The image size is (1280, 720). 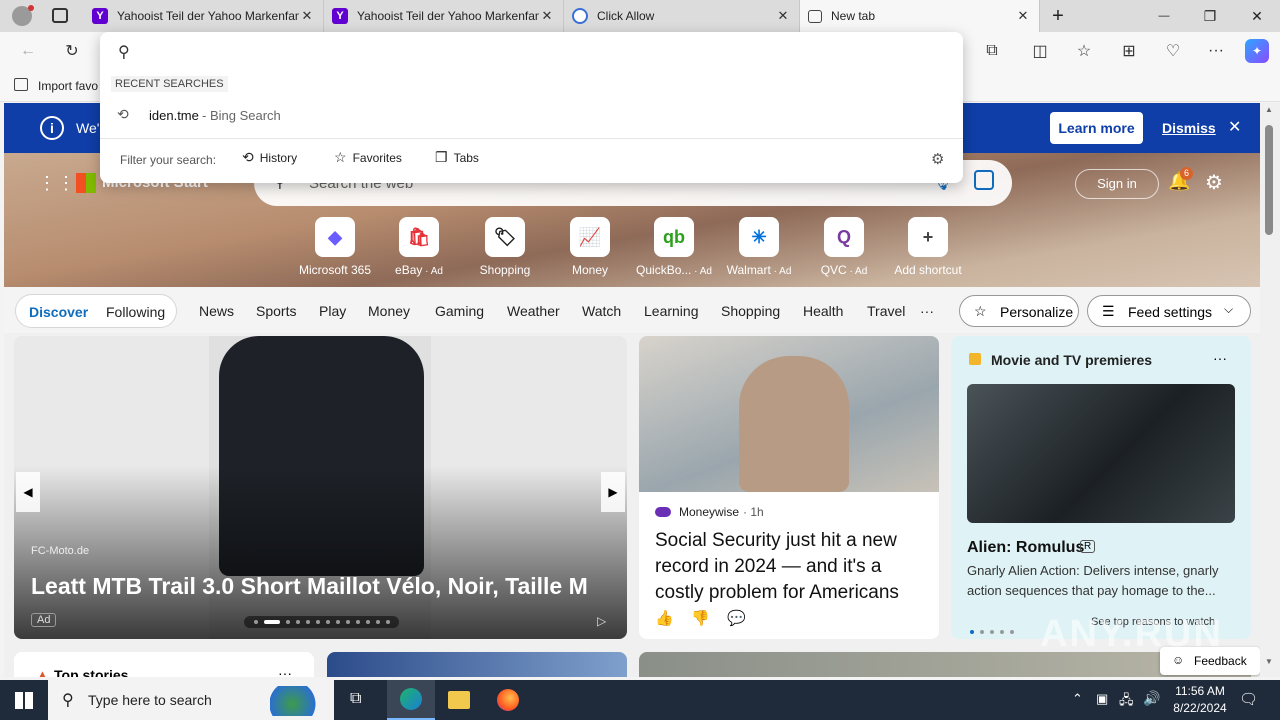 What do you see at coordinates (671, 311) in the screenshot?
I see `nav-item-learning: Learning` at bounding box center [671, 311].